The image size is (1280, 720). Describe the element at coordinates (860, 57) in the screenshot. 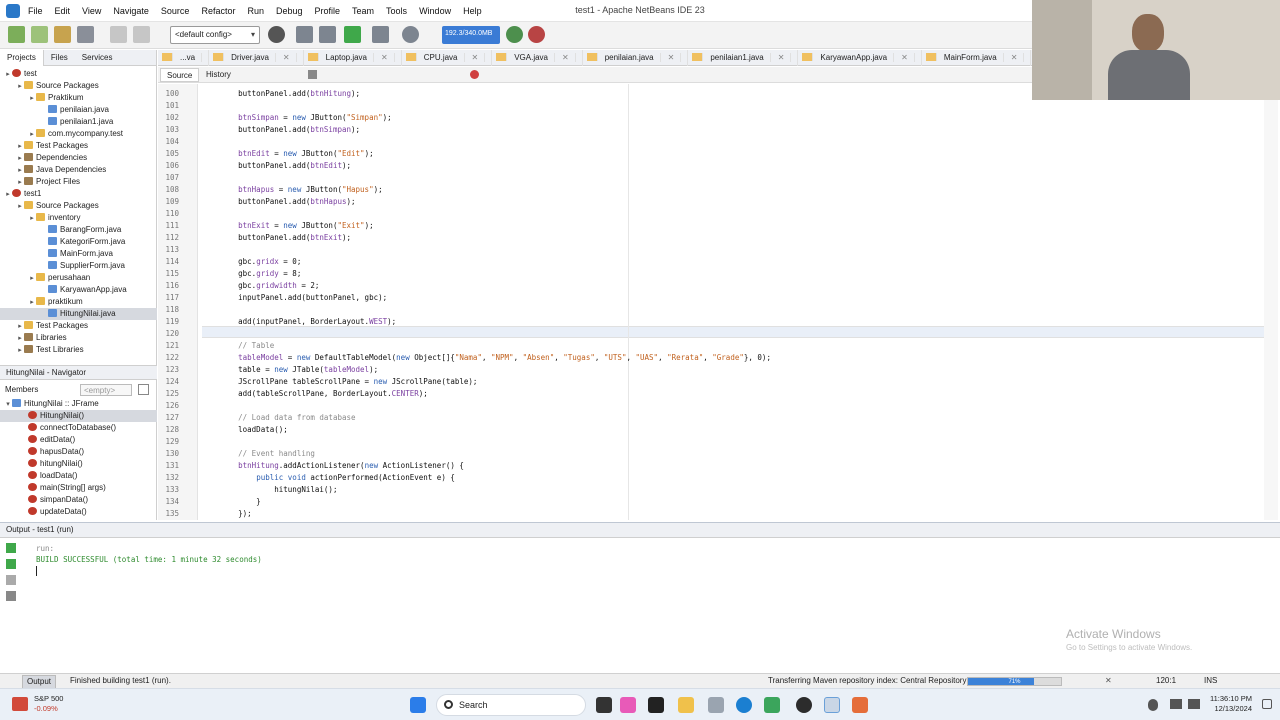

I see `editor-tab: KaryawanApp.java ✕` at that location.